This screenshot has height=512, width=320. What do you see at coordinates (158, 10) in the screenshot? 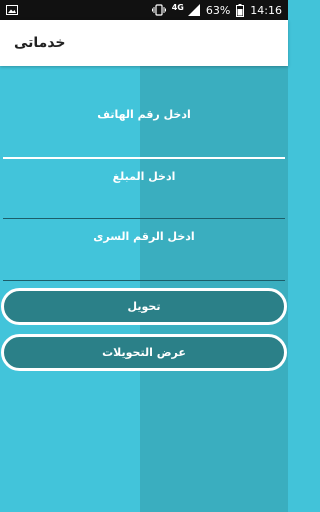
I see `vibrate-icon` at bounding box center [158, 10].